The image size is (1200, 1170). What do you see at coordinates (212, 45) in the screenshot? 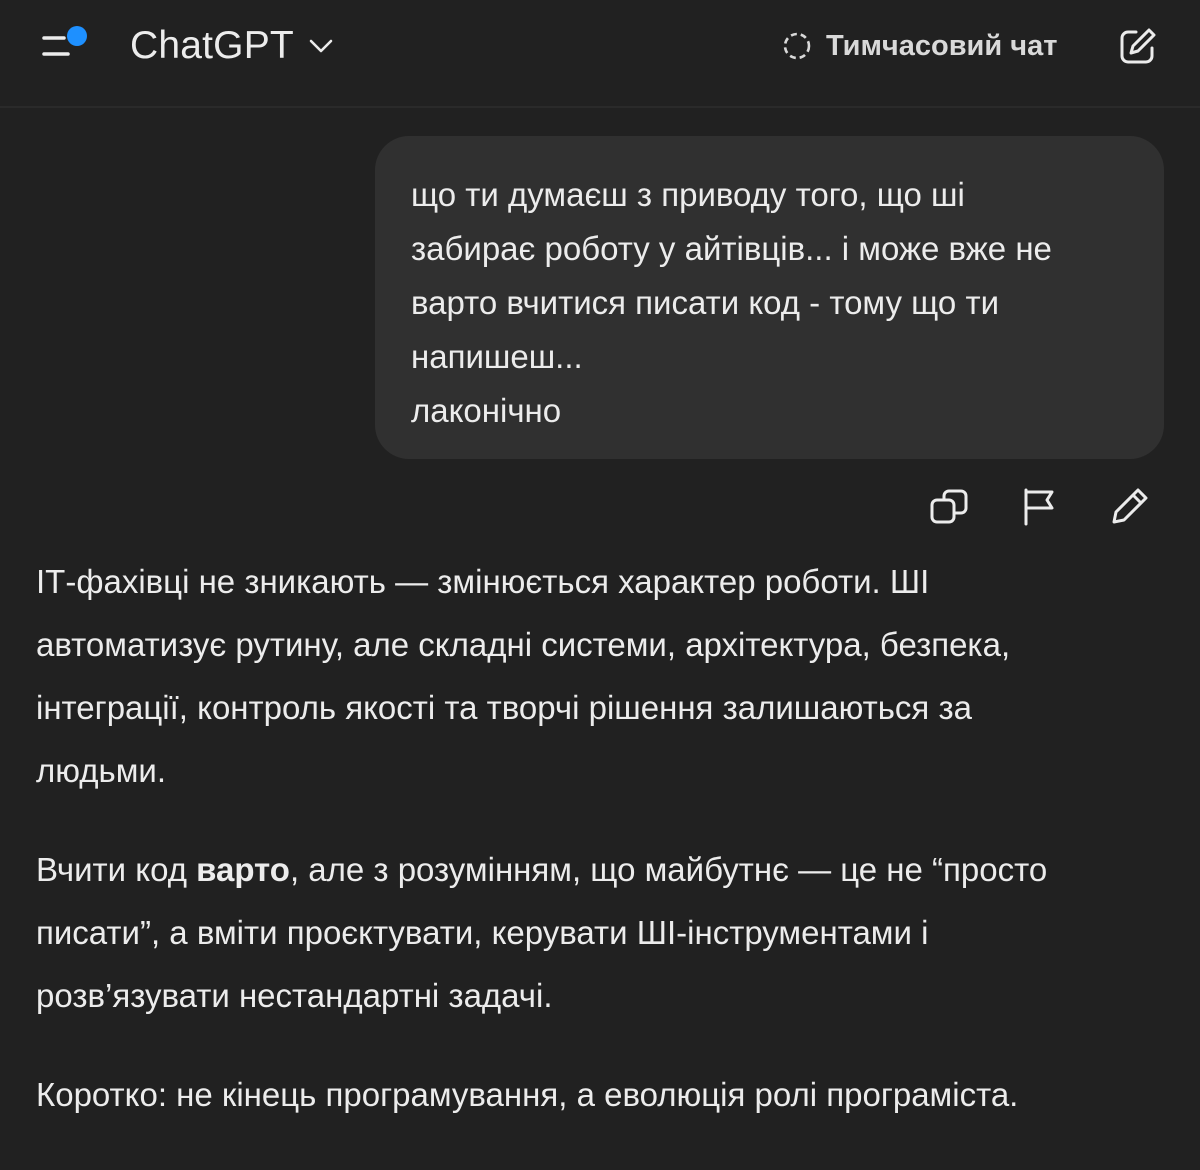
I see `model-name: ChatGPT` at bounding box center [212, 45].